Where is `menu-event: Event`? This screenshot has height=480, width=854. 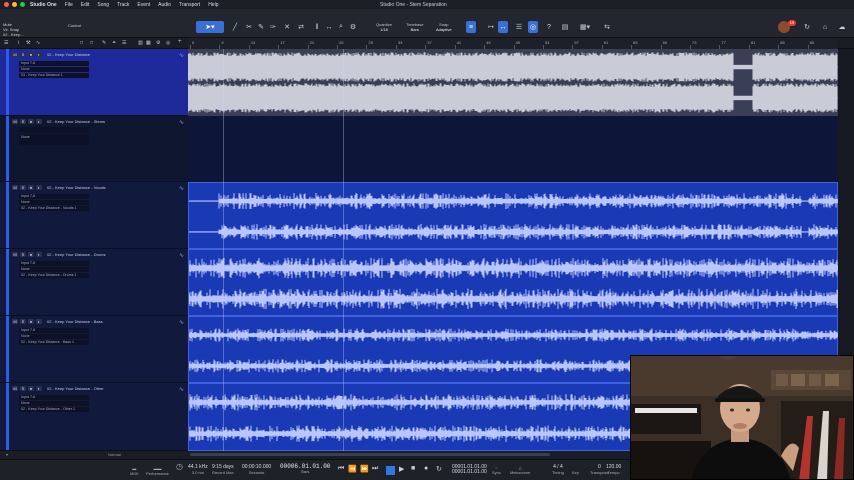
menu-event: Event is located at coordinates (143, 5).